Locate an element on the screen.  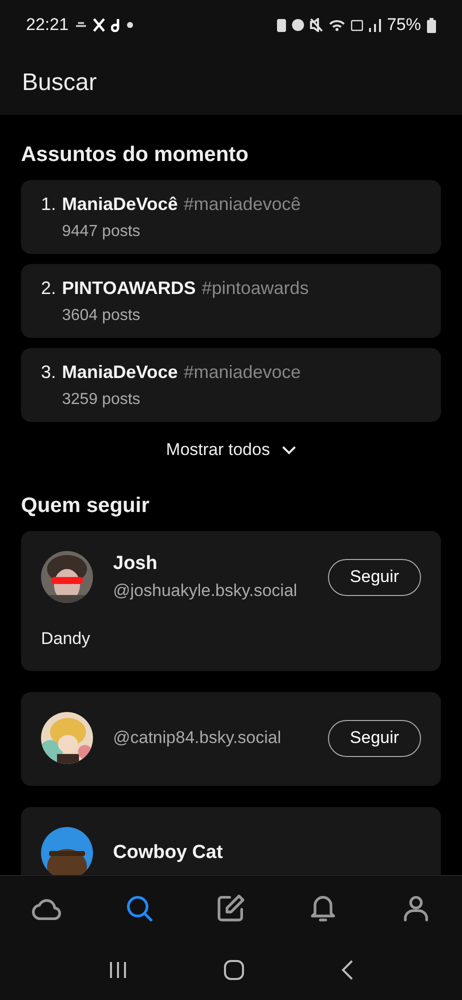
wifi-icon is located at coordinates (336, 25).